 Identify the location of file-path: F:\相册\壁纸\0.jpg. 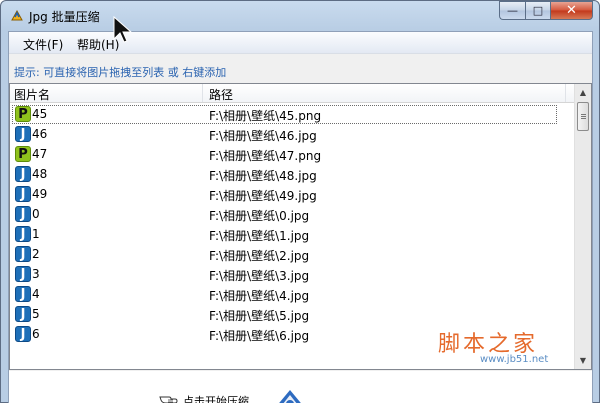
(259, 216).